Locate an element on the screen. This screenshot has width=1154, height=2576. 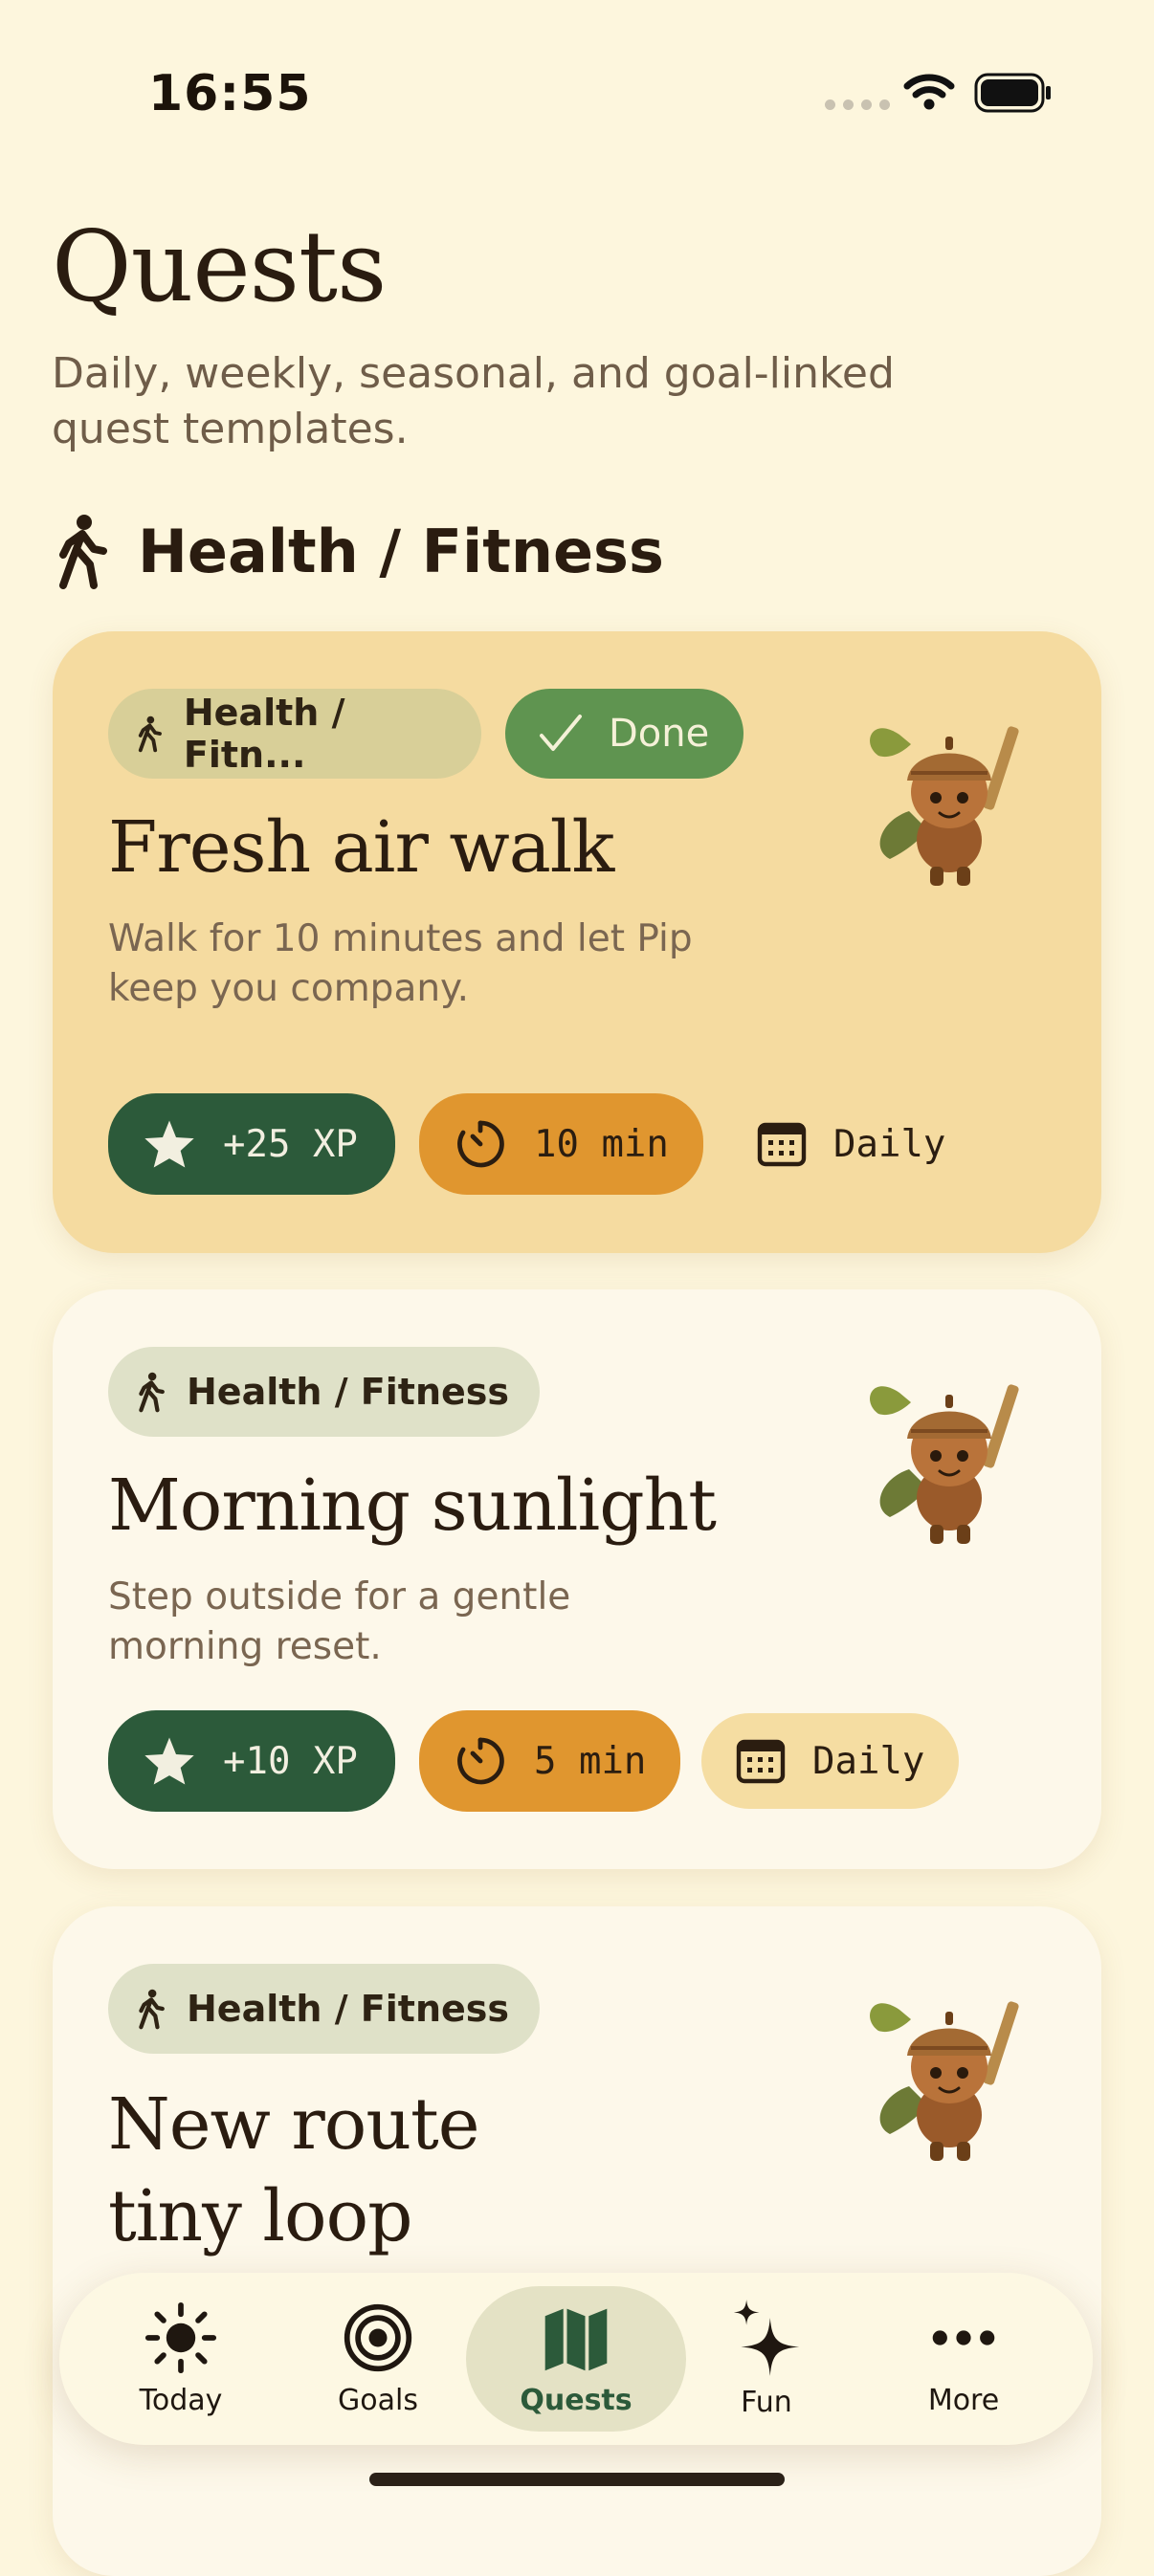
tab-bar: Today Goals Quests Fun More is located at coordinates (576, 2359).